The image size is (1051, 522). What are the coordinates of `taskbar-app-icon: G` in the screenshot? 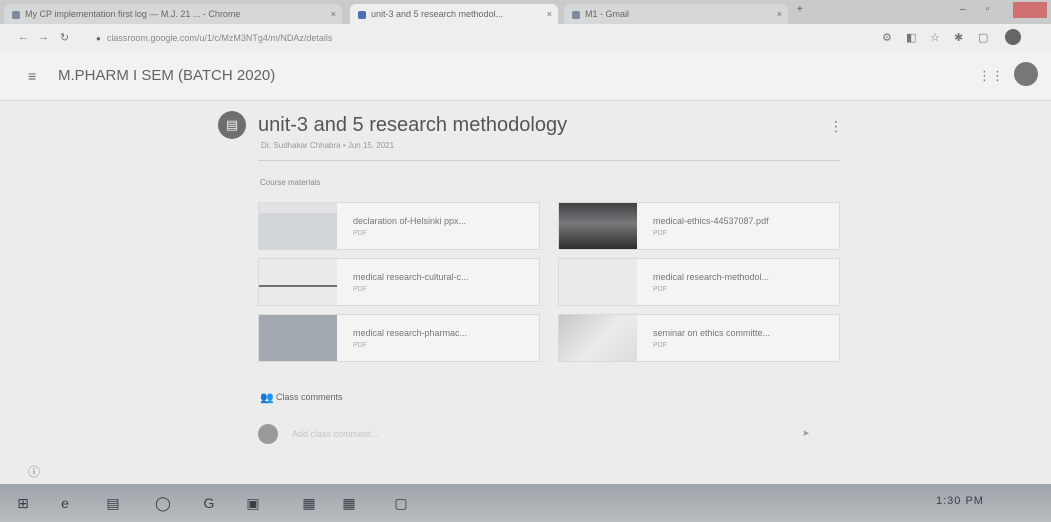 It's located at (209, 503).